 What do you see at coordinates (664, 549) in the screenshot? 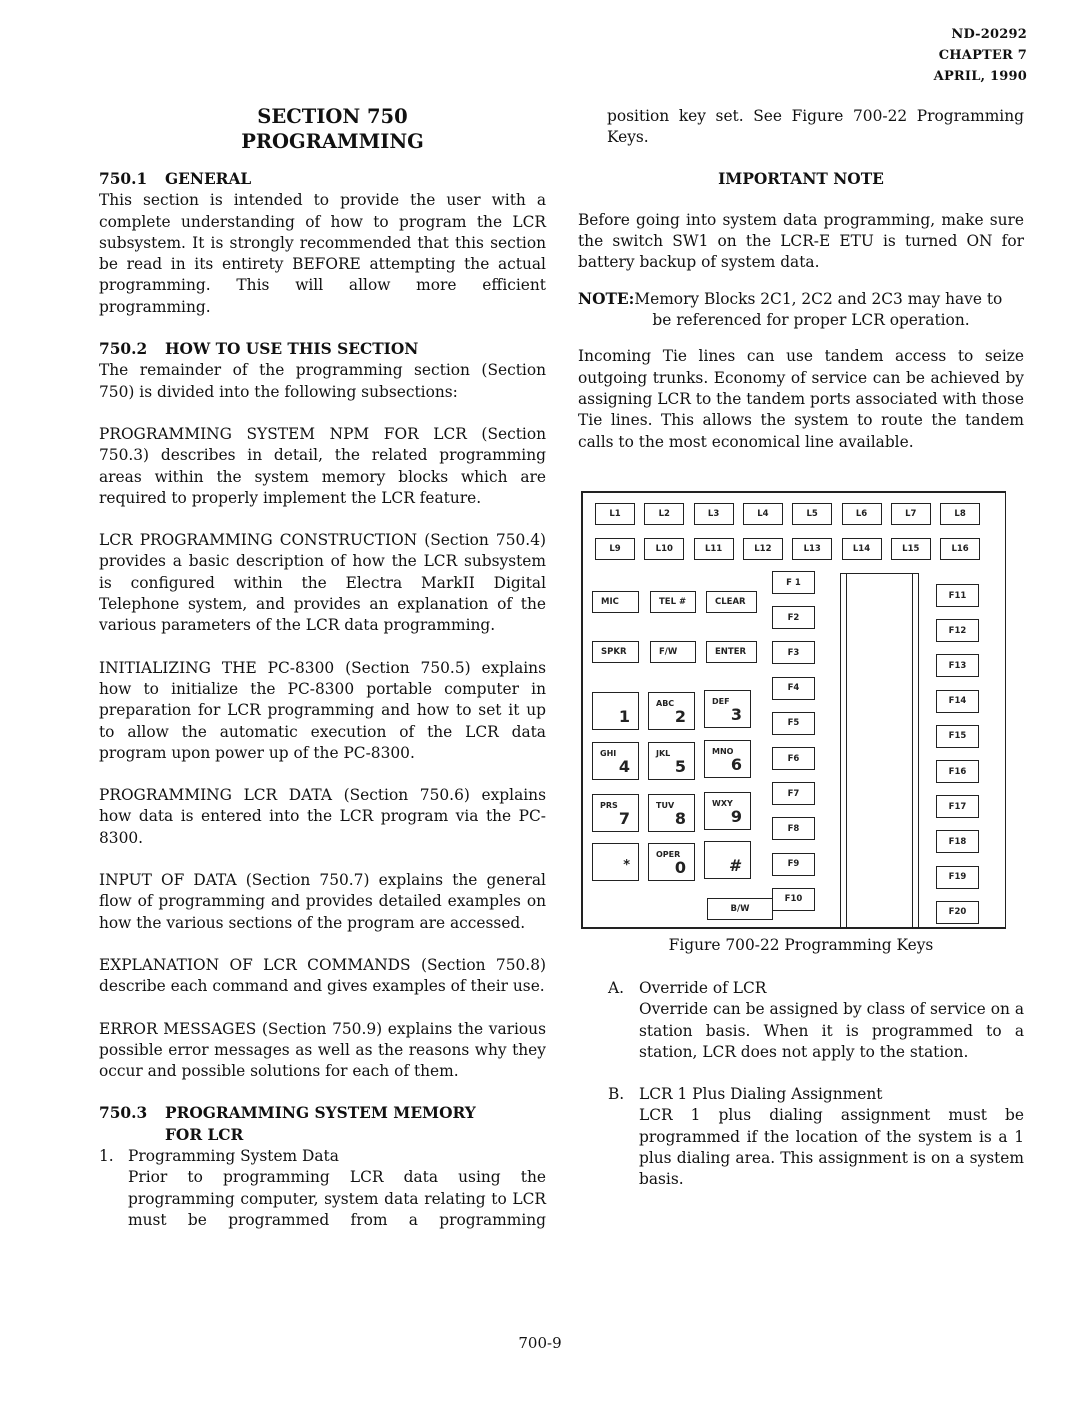
I see `line-key-l10: L10` at bounding box center [664, 549].